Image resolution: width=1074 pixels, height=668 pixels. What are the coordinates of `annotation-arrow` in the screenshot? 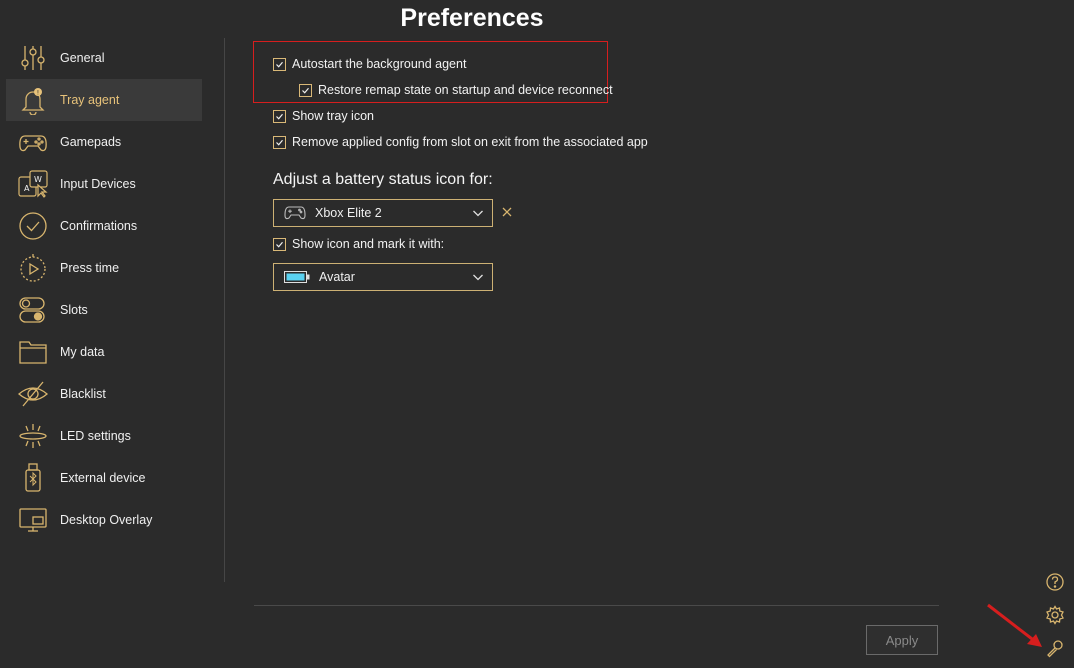 It's located at (1014, 625).